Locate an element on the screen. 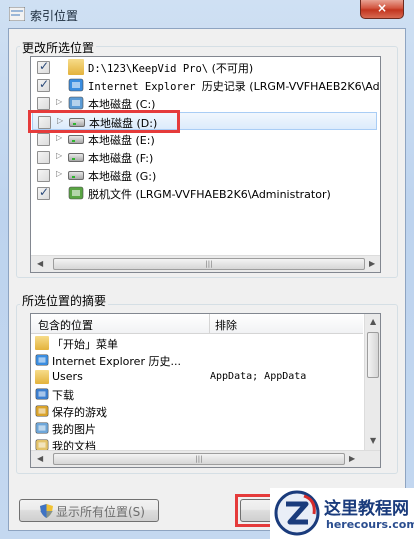  index-options-icon is located at coordinates (17, 14).